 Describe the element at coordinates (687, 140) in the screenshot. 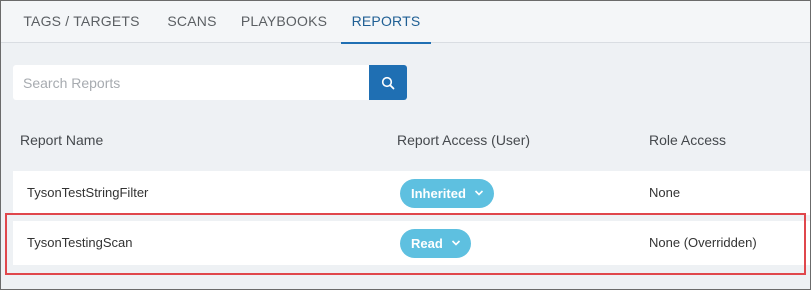

I see `column-header-role-access: Role Access` at that location.